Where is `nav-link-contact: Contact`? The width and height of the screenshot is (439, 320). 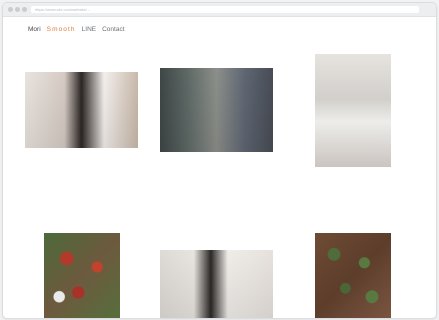
nav-link-contact: Contact is located at coordinates (113, 29).